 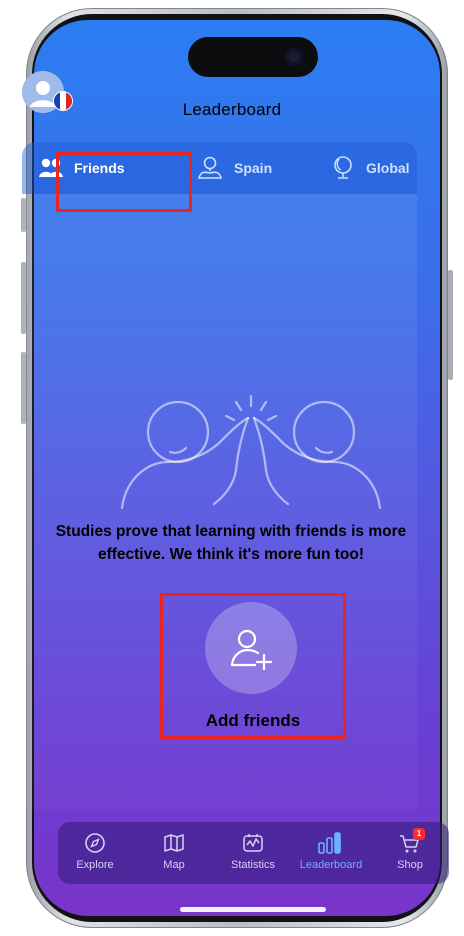 I want to click on add-friends-highlight, so click(x=253, y=666).